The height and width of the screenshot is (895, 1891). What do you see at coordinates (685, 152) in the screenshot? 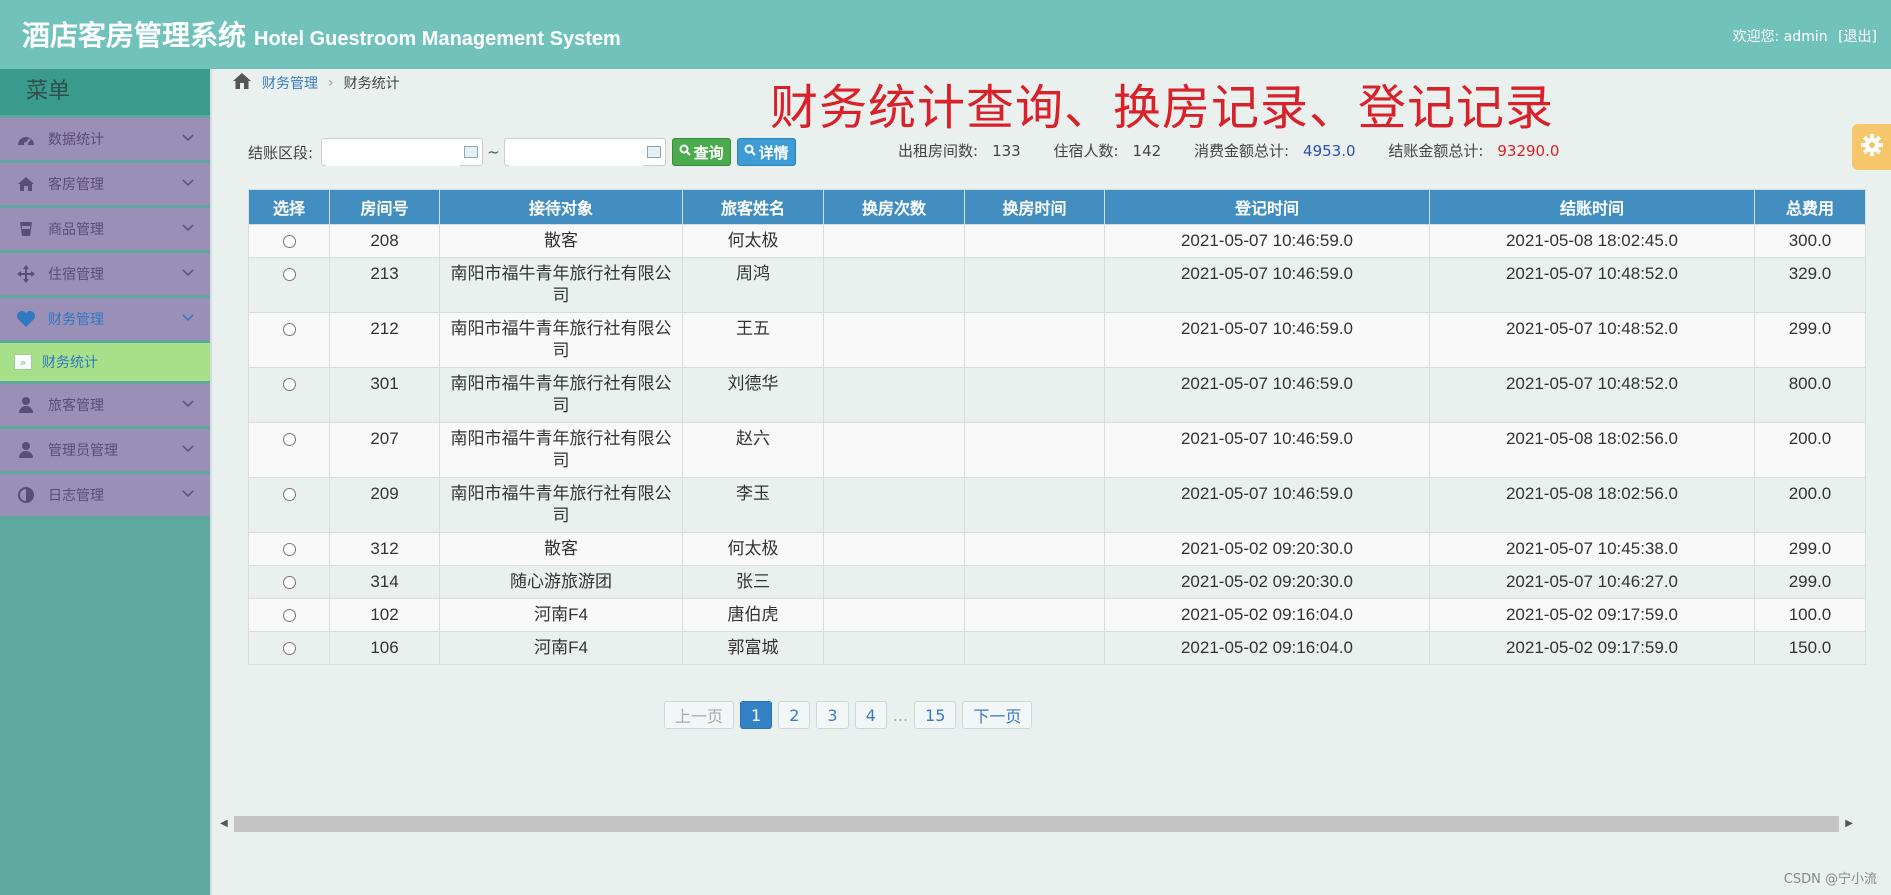
I see `search-icon` at bounding box center [685, 152].